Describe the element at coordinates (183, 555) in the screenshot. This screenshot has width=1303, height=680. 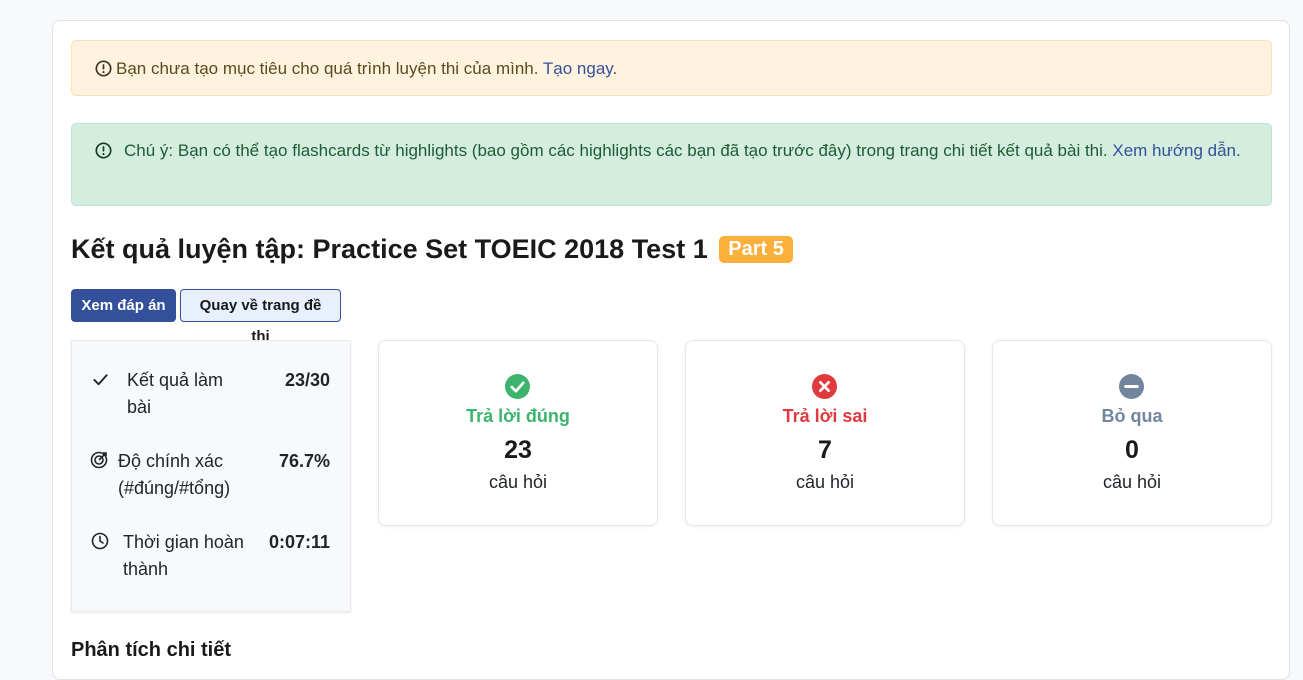
I see `time-label: Thời gian hoàn thành` at that location.